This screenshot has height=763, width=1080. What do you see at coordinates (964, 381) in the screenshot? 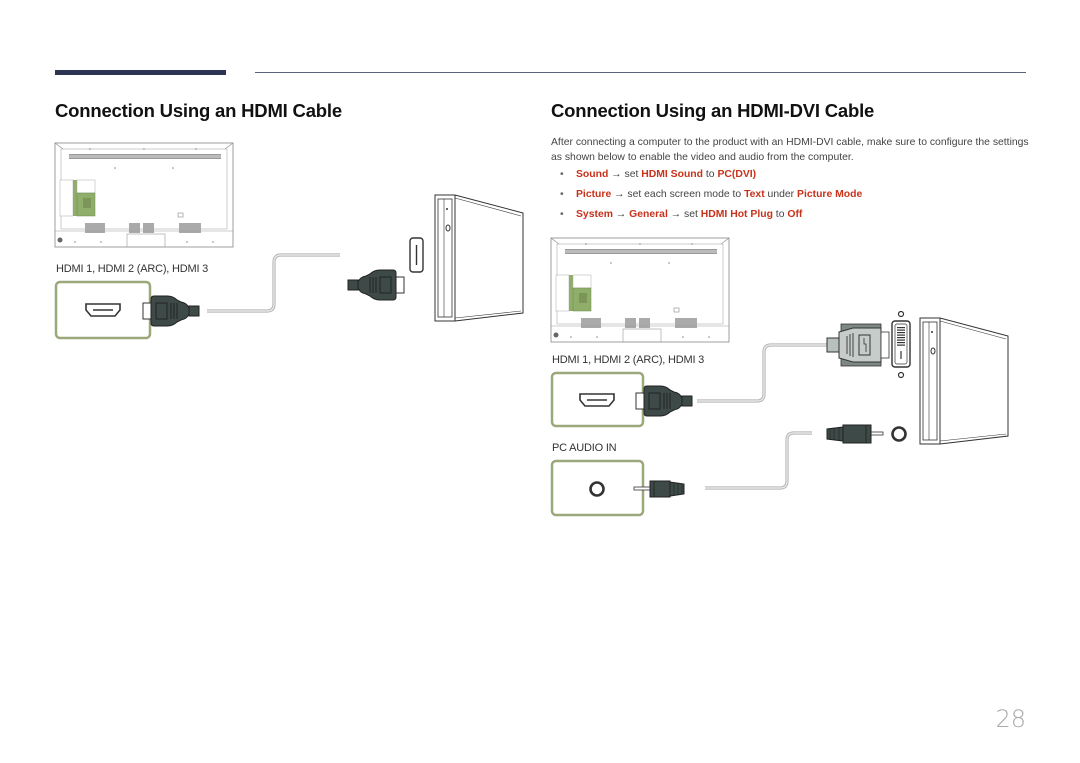
I see `pc-tower-right-icon` at bounding box center [964, 381].